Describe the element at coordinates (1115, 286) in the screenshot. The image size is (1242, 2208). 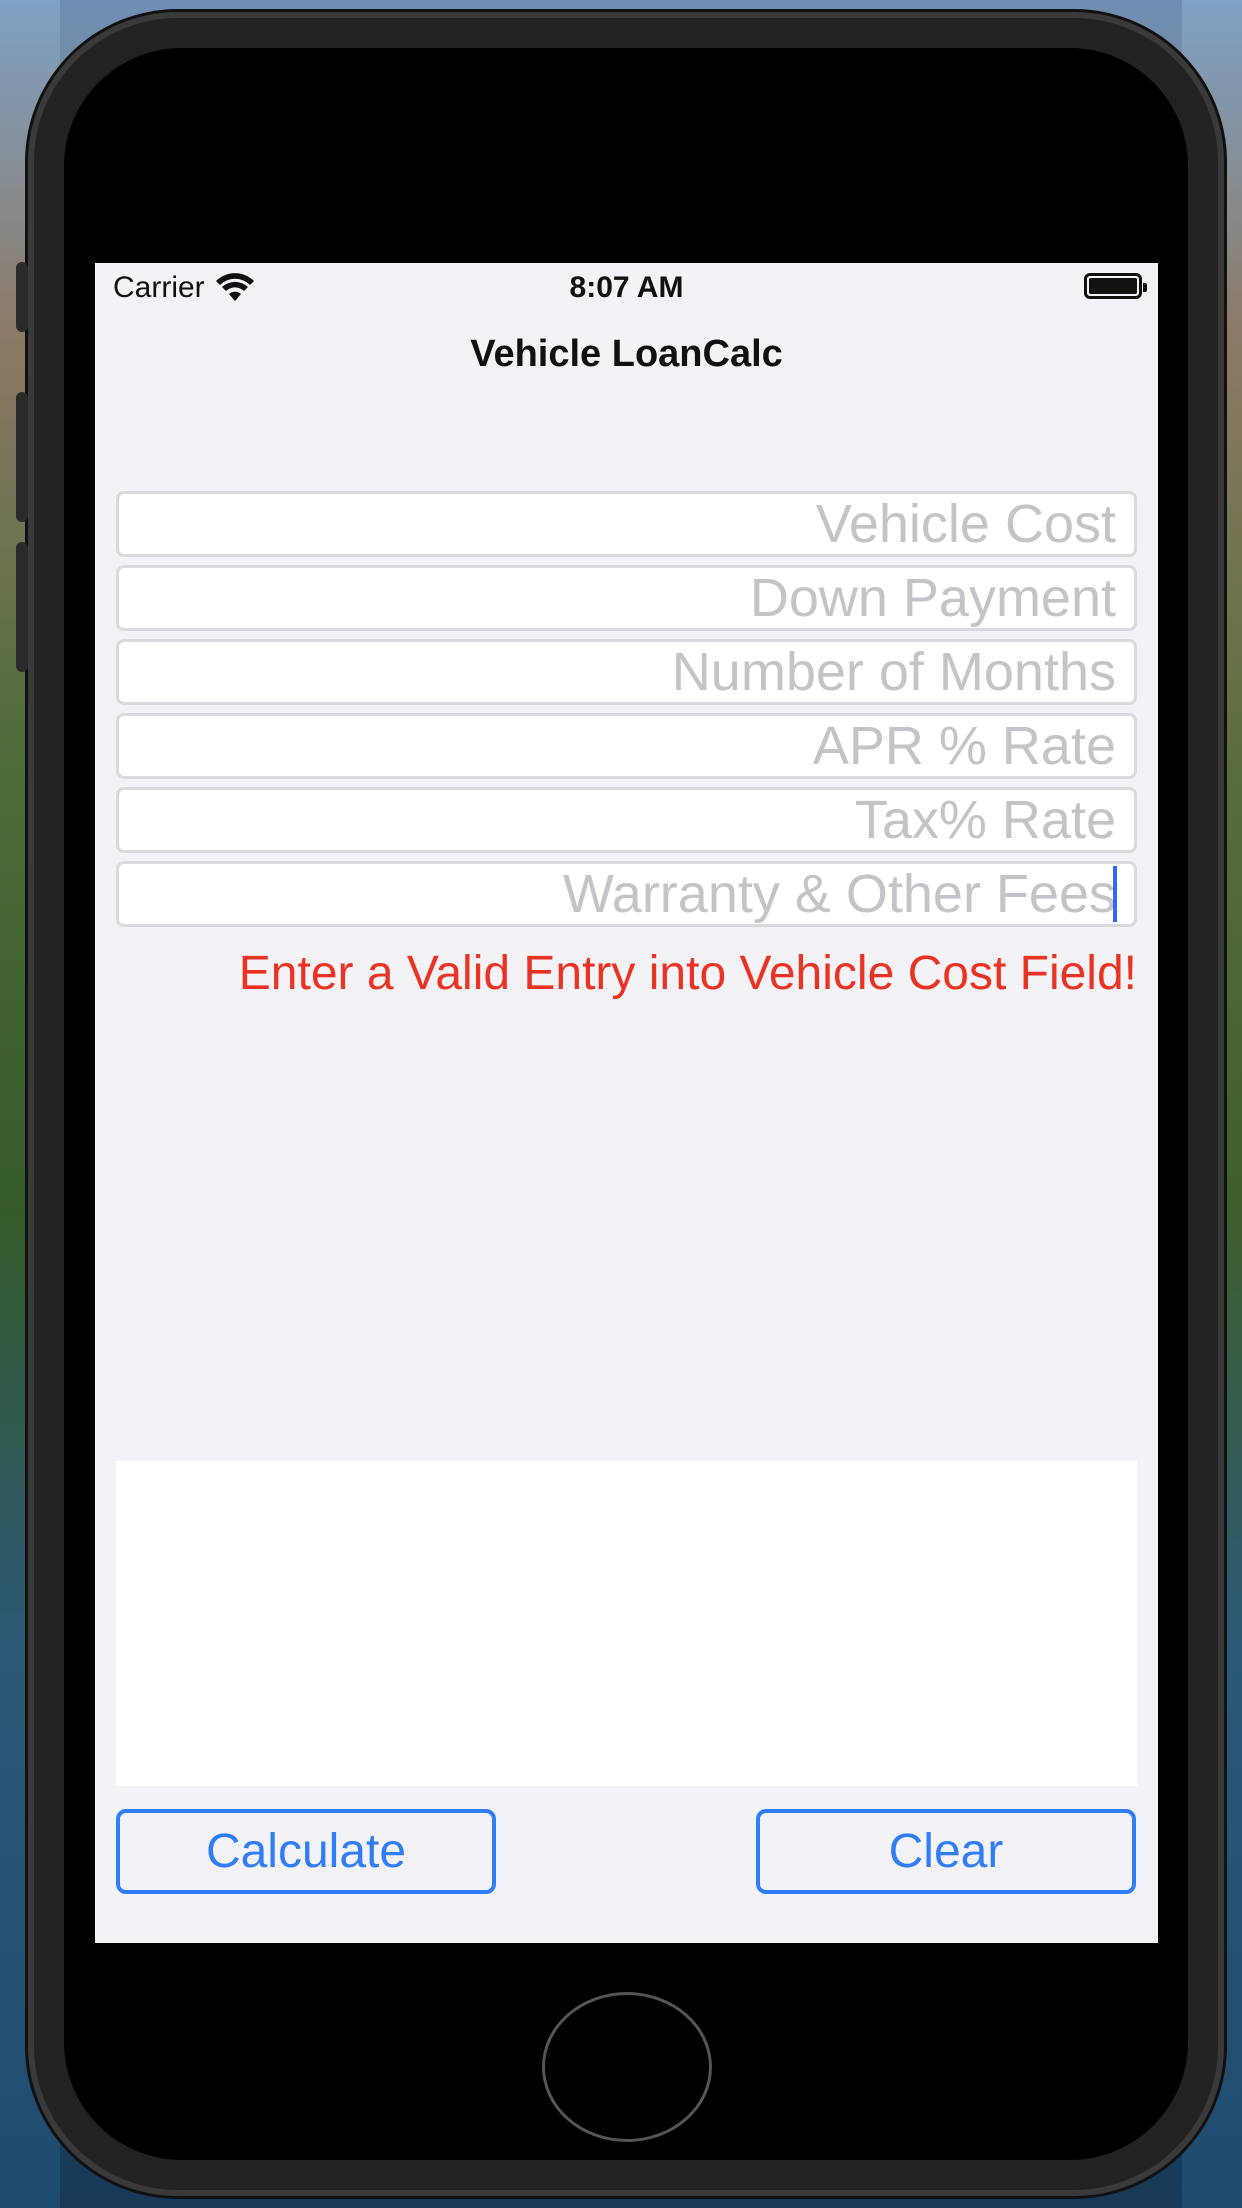
I see `battery-icon` at that location.